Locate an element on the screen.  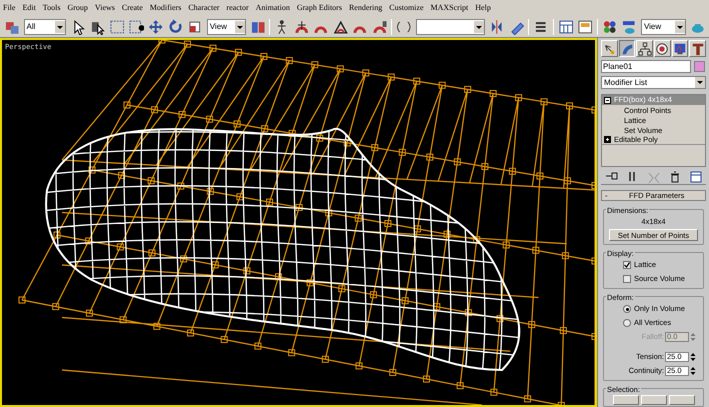
checkmark-icon is located at coordinates (627, 265).